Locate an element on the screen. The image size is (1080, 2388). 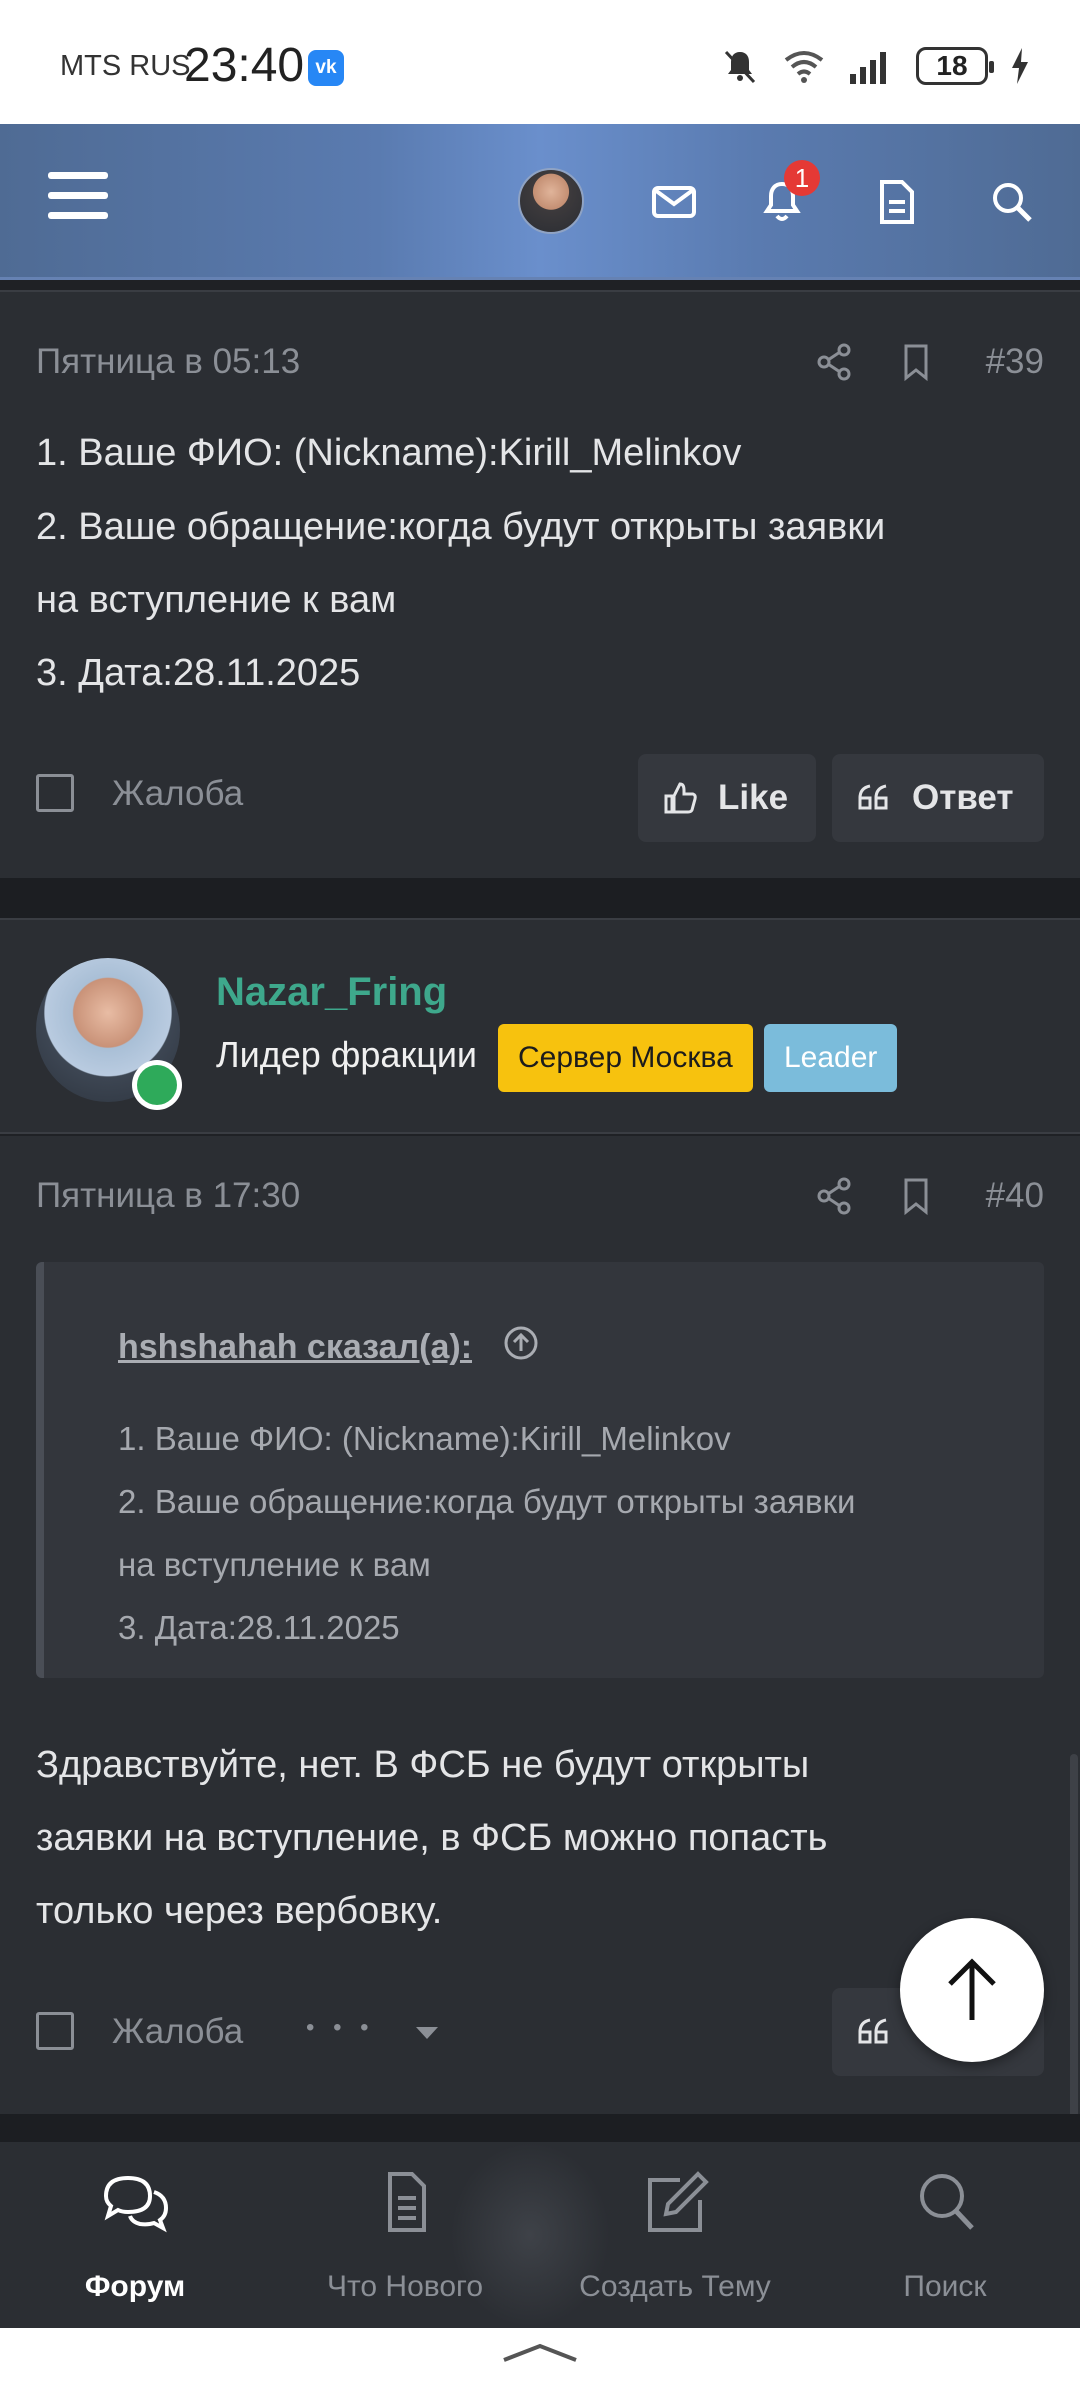
scroll-to-top-button is located at coordinates (972, 1990).